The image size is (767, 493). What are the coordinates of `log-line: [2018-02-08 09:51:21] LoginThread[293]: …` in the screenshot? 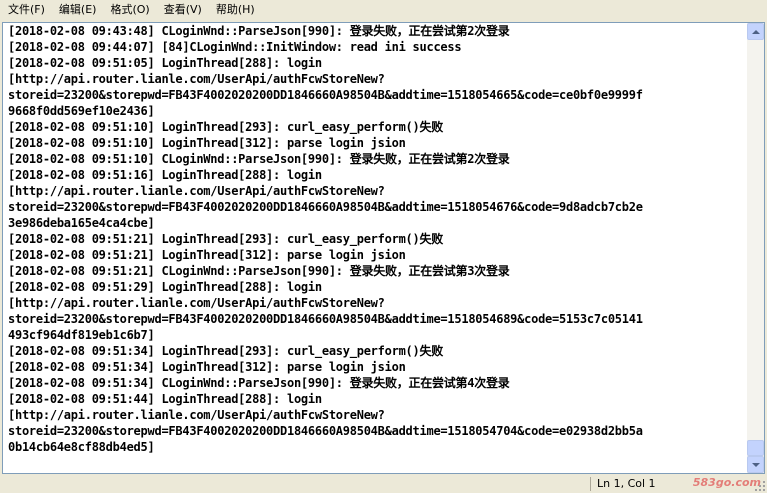 It's located at (226, 239).